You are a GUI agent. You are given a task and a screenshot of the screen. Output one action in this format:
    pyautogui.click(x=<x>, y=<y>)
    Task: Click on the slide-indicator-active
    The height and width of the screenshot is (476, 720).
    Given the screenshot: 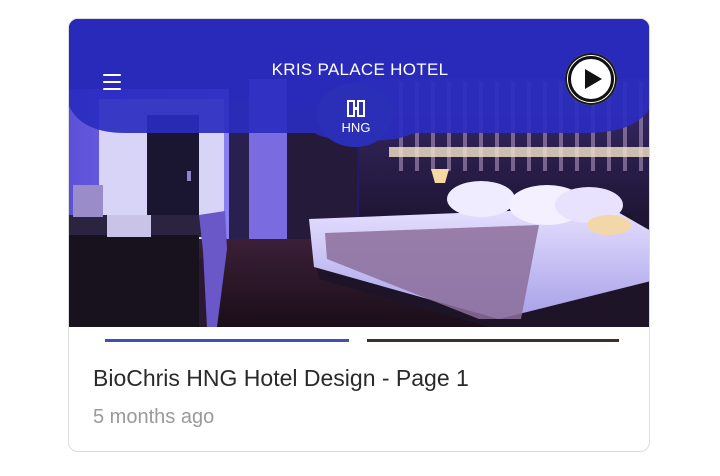 What is the action you would take?
    pyautogui.click(x=227, y=340)
    